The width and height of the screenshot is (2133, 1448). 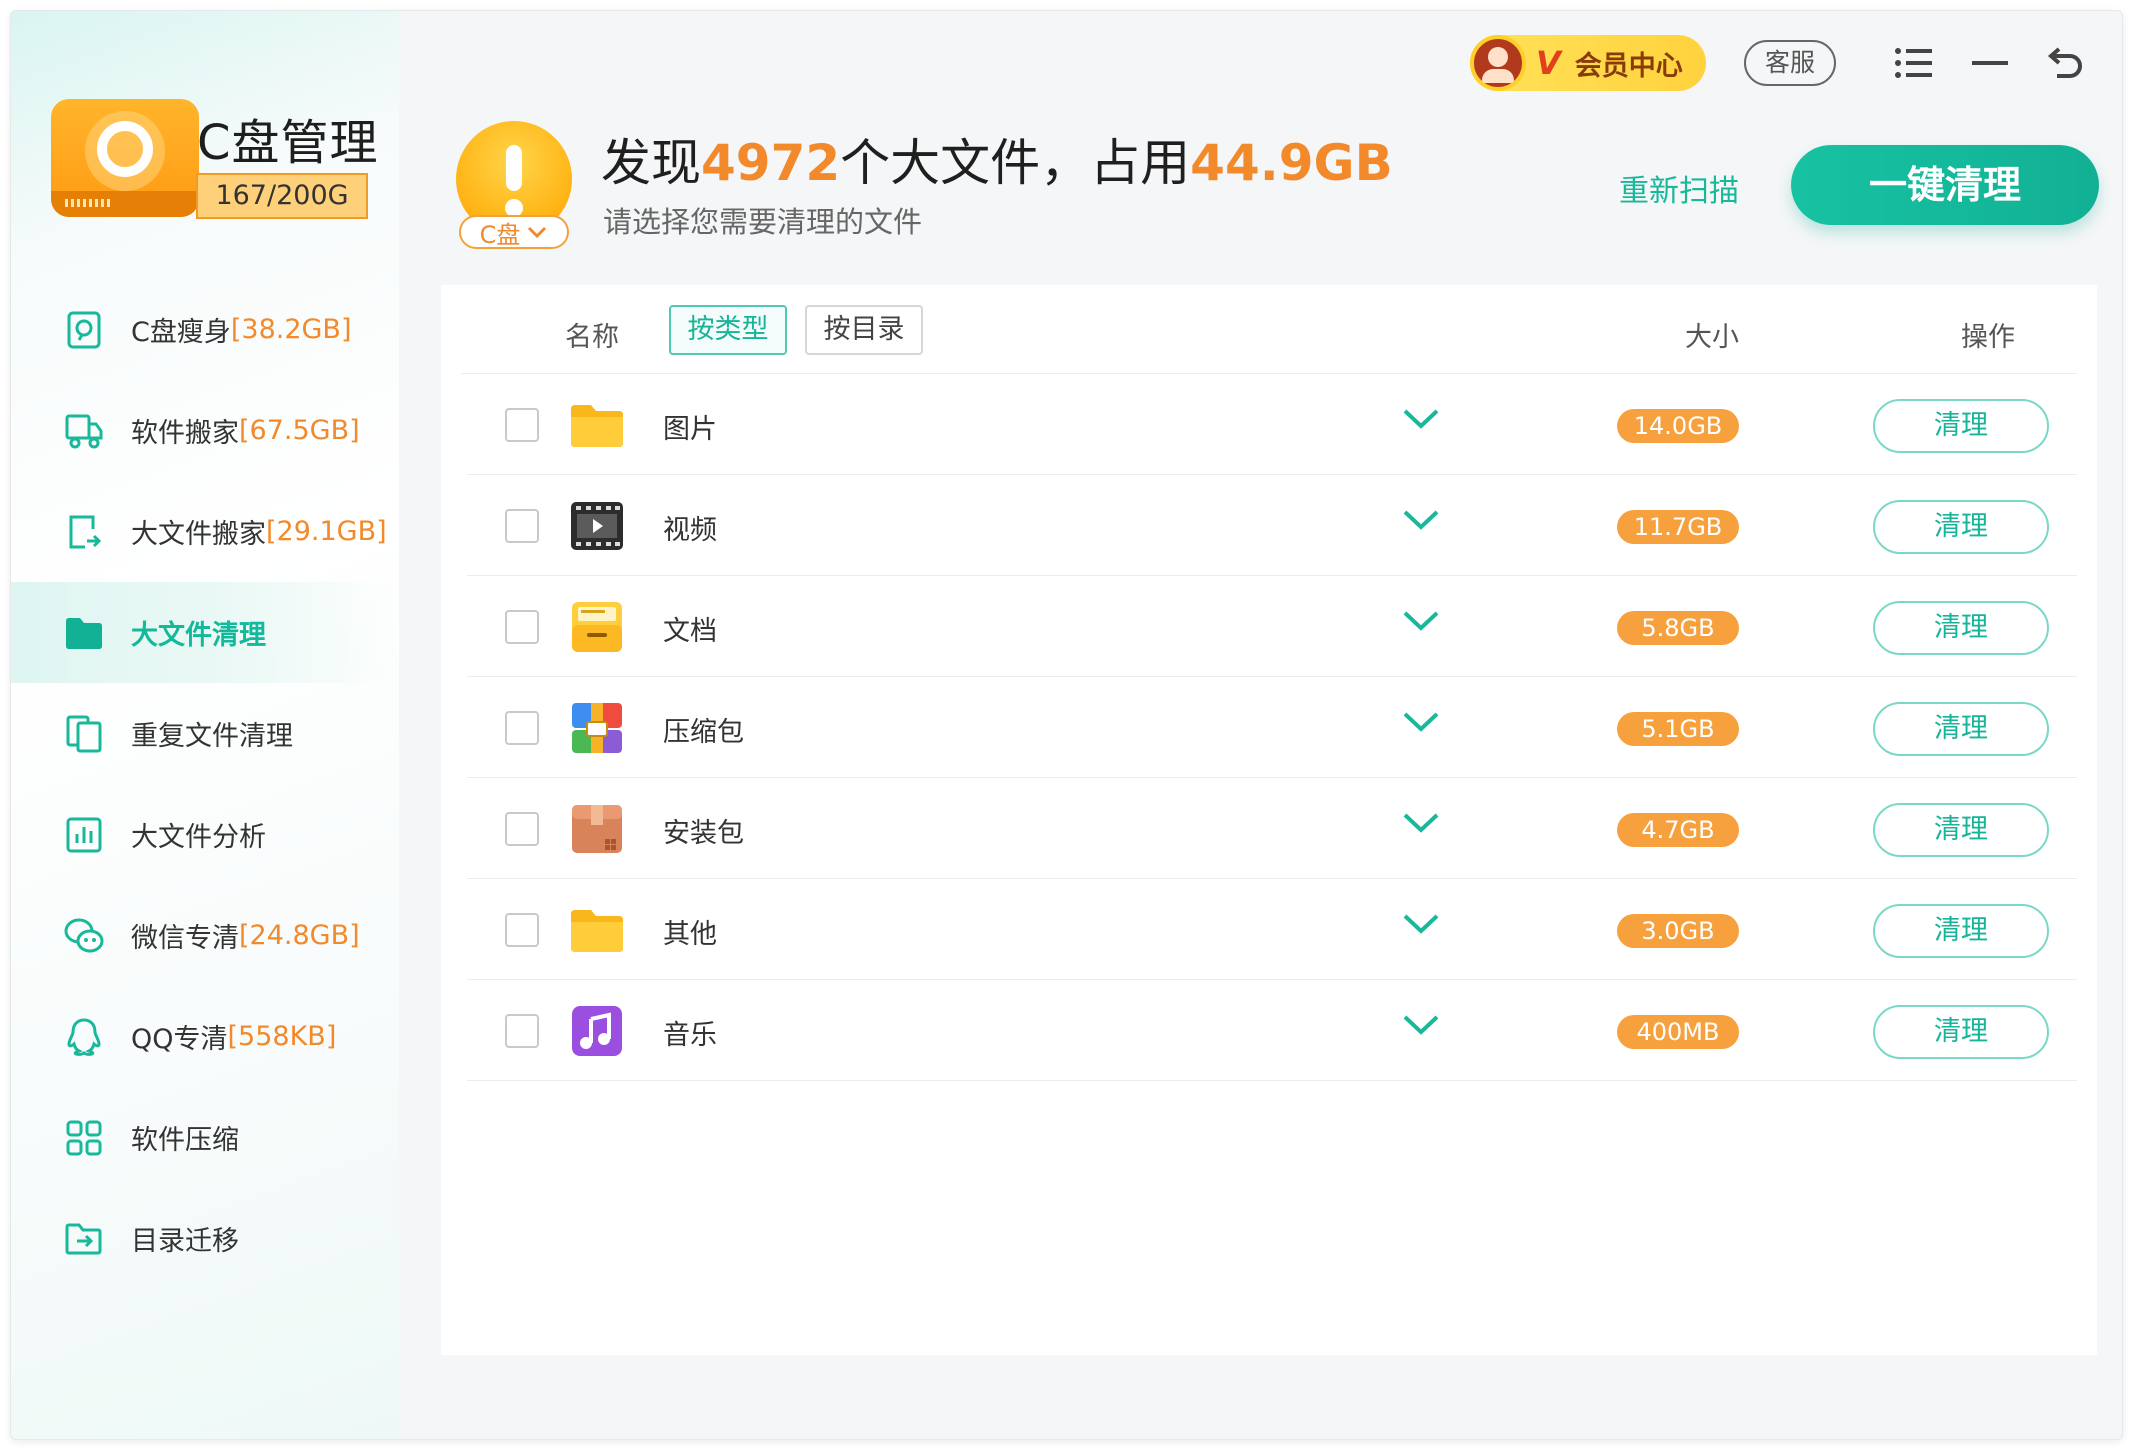 I want to click on title-bar: V 会员中心 客服, so click(x=1782, y=63).